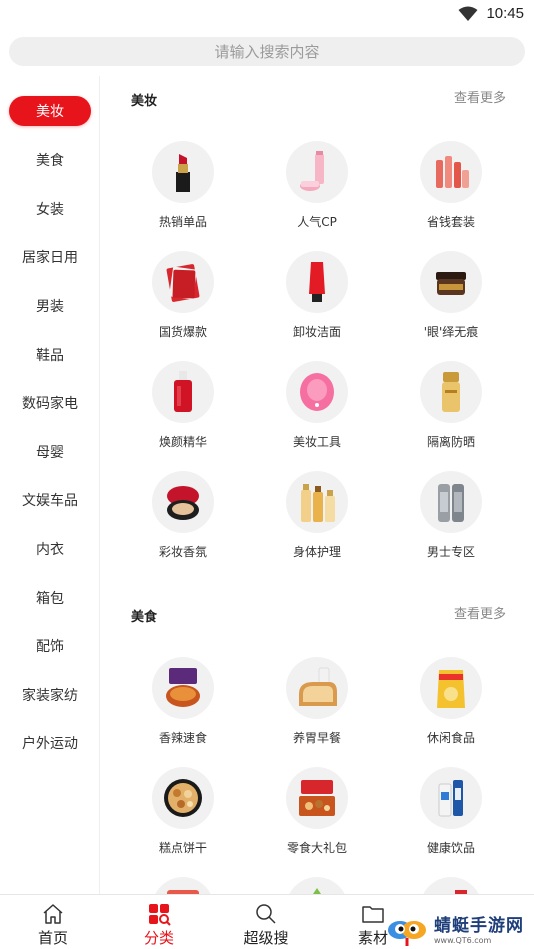 The height and width of the screenshot is (949, 534). What do you see at coordinates (317, 392) in the screenshot?
I see `cleansing-brush-icon` at bounding box center [317, 392].